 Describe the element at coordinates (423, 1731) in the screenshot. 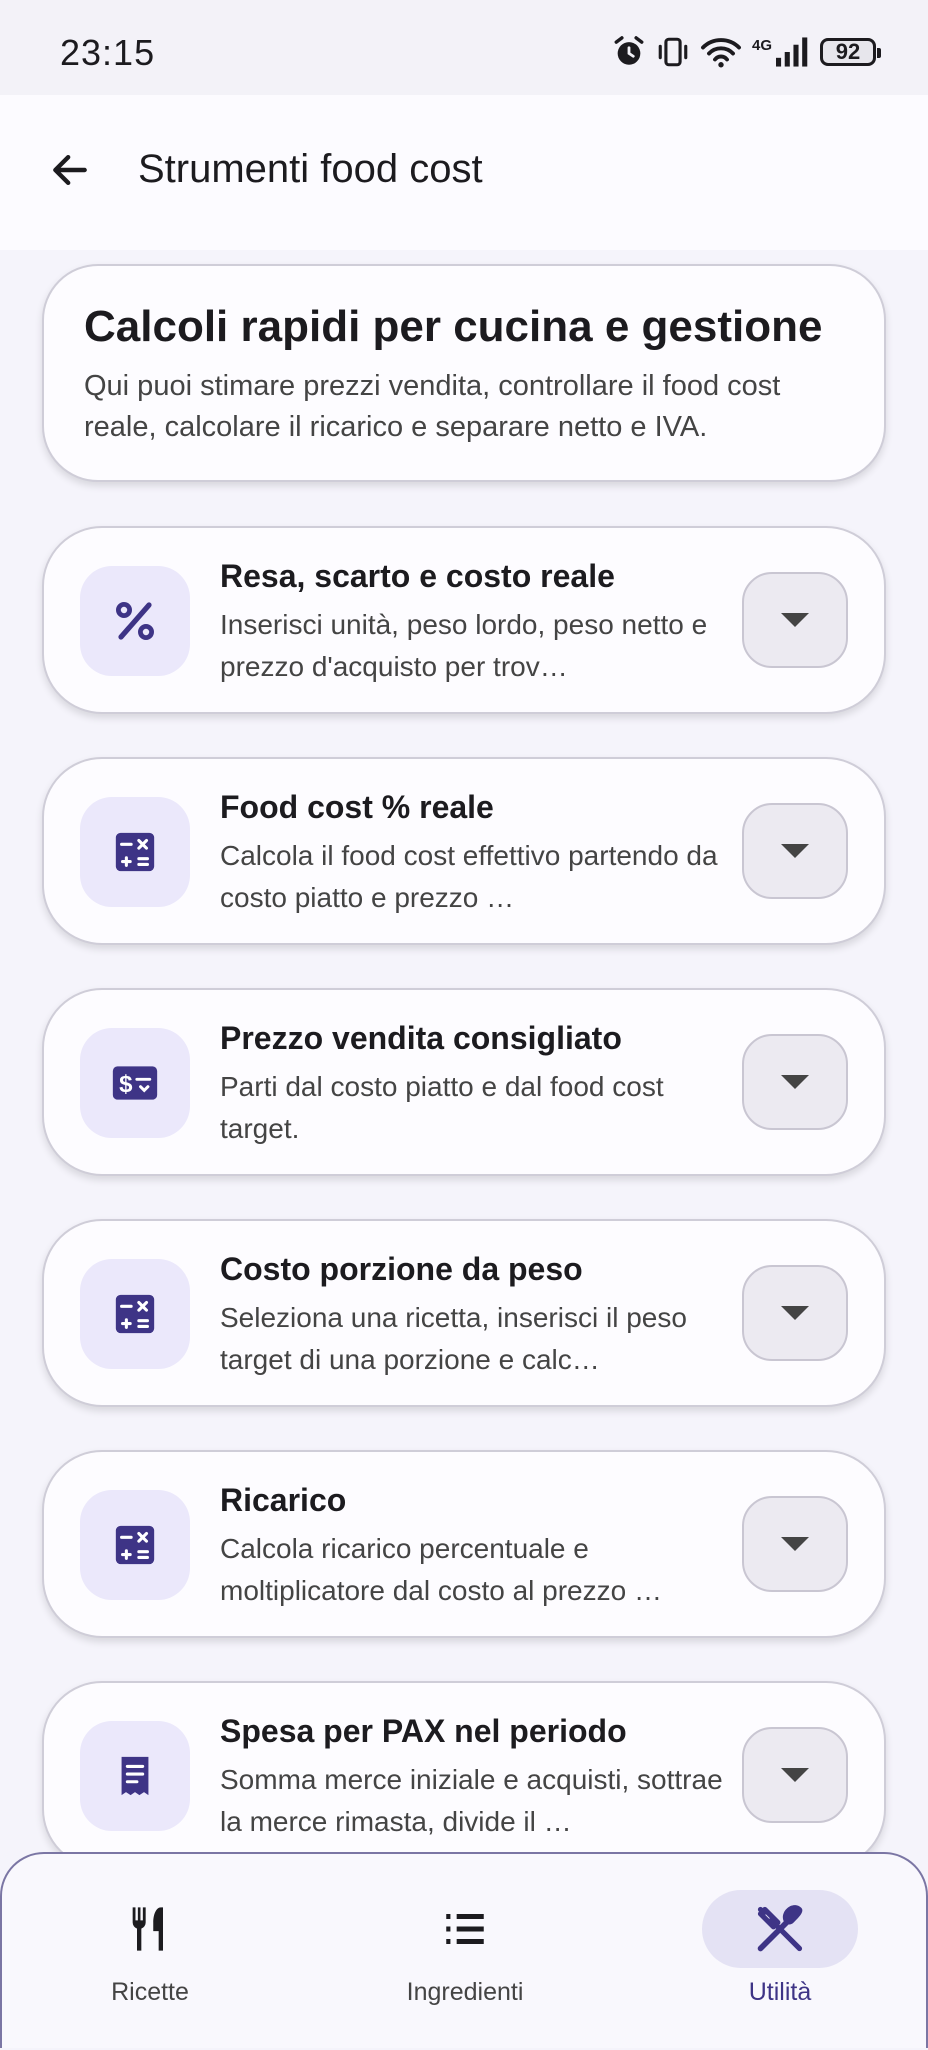

I see `tool-title: Spesa per PAX nel periodo` at that location.